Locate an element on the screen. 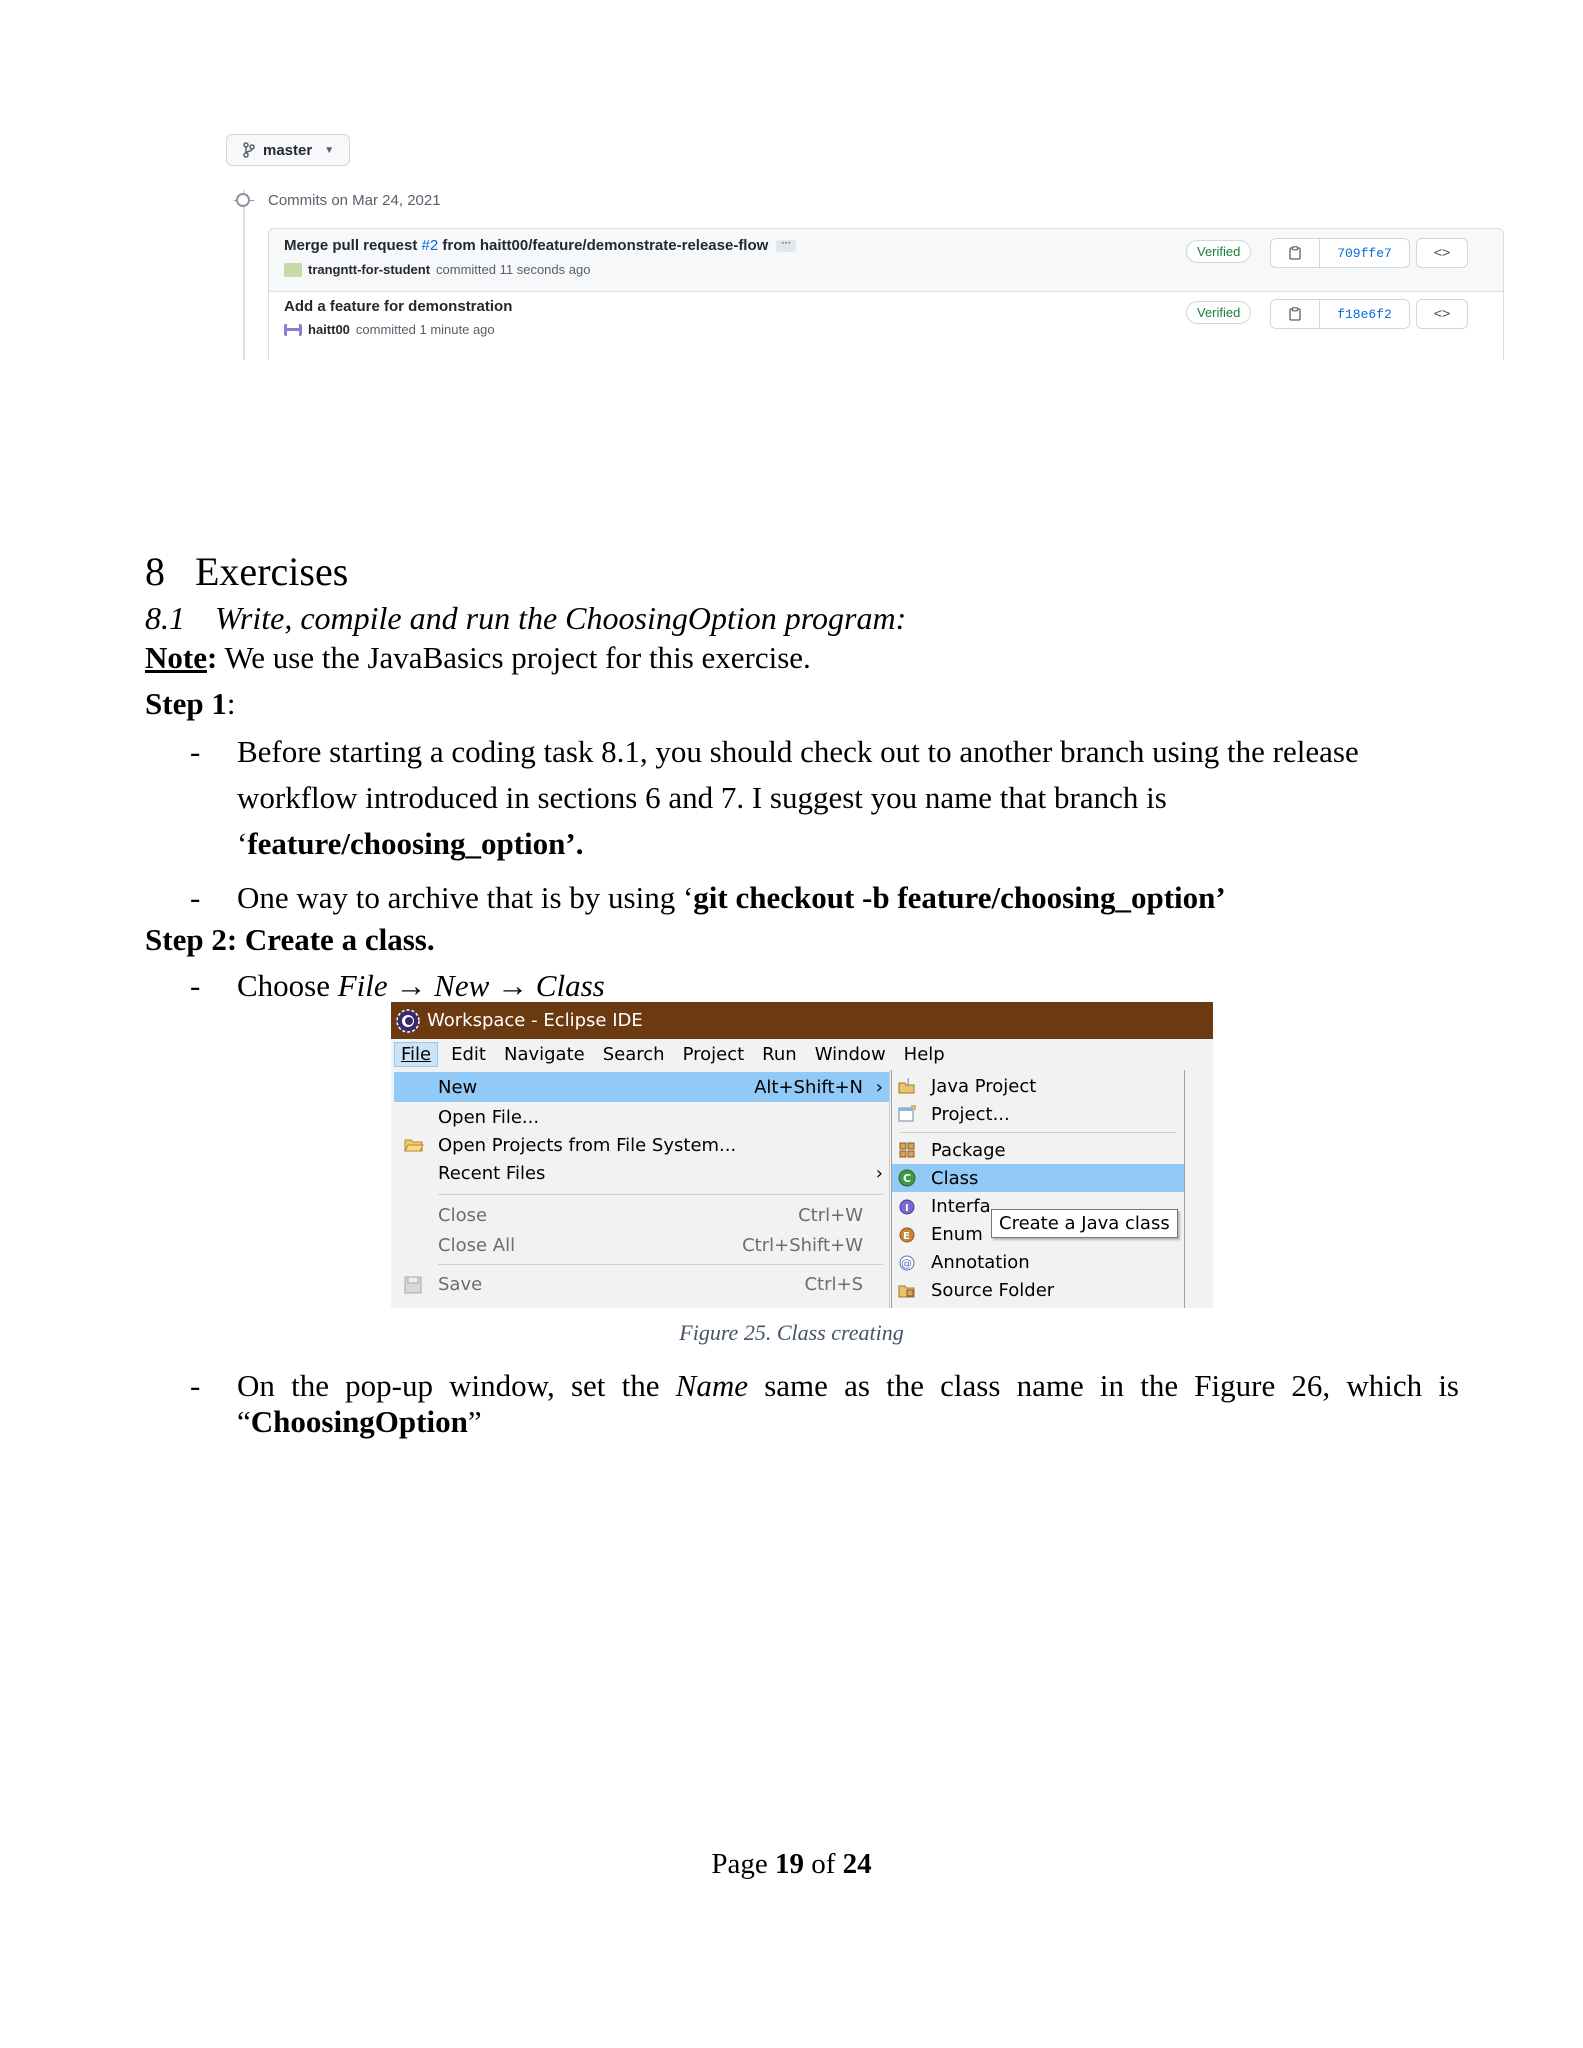 The image size is (1583, 2048). svg-text: C is located at coordinates (907, 1178).